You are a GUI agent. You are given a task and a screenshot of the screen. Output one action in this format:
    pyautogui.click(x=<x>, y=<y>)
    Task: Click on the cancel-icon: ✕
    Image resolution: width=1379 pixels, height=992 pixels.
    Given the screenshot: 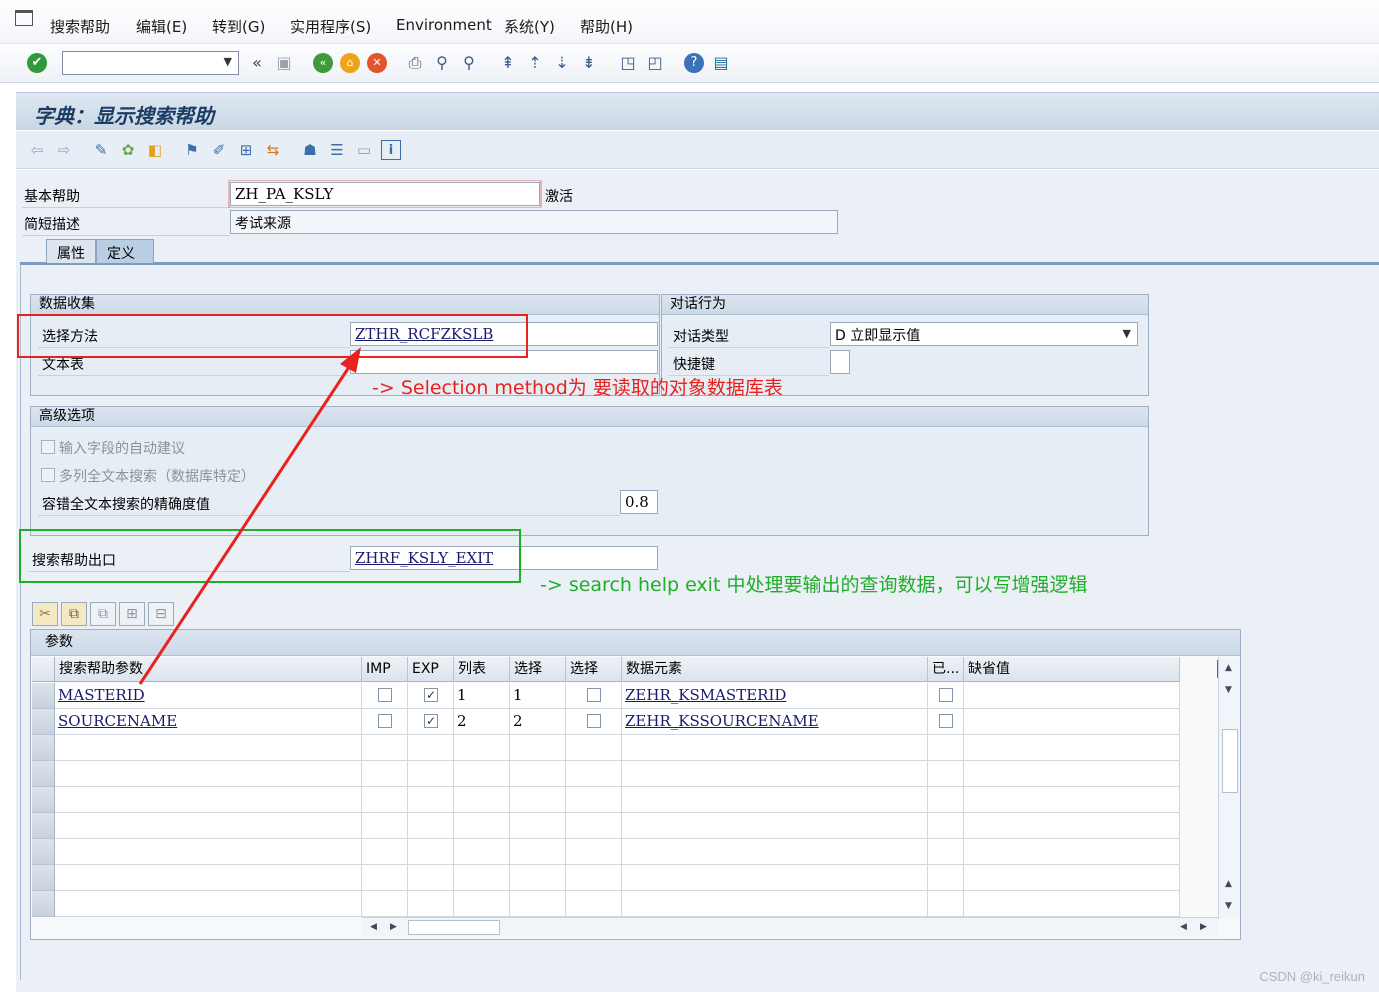 What is the action you would take?
    pyautogui.click(x=377, y=63)
    